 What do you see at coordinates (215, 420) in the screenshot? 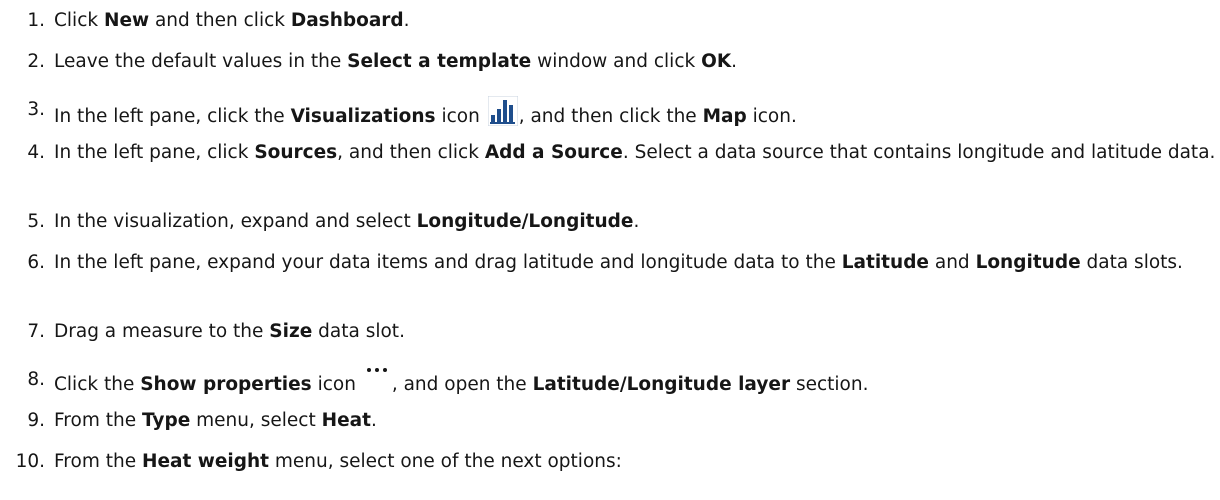
I see `step-text: From the Type menu, select Heat.` at bounding box center [215, 420].